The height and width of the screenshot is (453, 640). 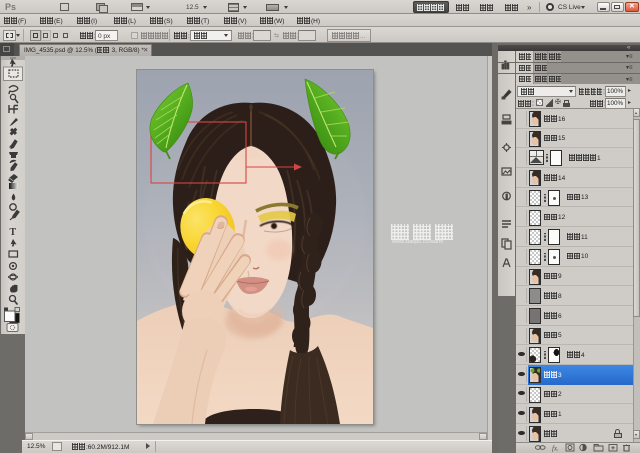 What do you see at coordinates (555, 449) in the screenshot?
I see `svg-text: fx.` at bounding box center [555, 449].